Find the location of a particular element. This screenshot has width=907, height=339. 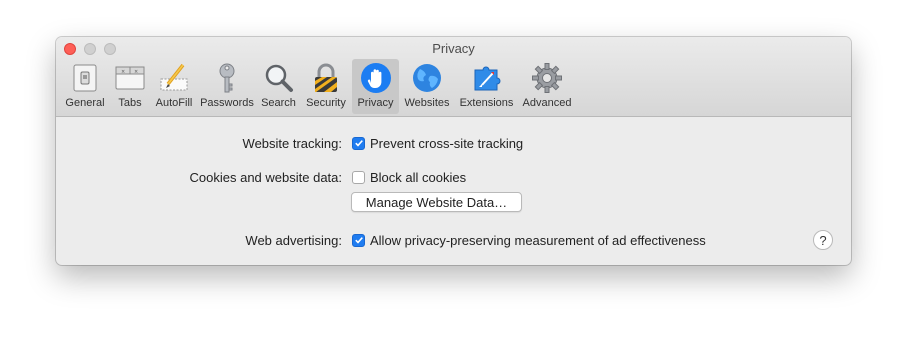

puzzle-icon is located at coordinates (487, 78).